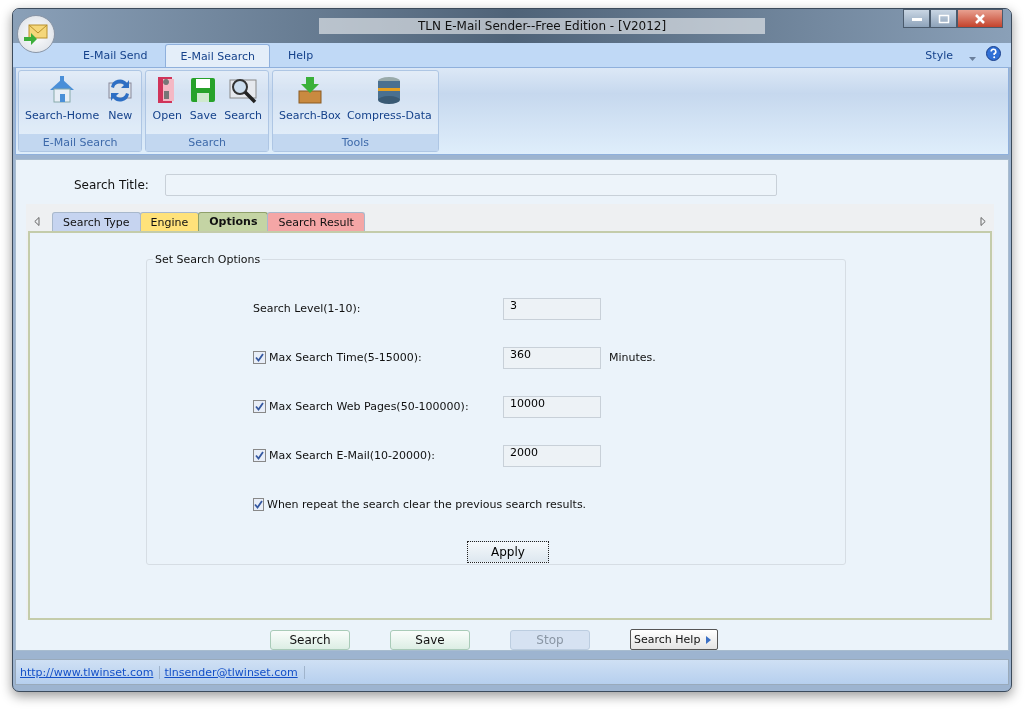  What do you see at coordinates (552, 357) in the screenshot?
I see `number-field: 360` at bounding box center [552, 357].